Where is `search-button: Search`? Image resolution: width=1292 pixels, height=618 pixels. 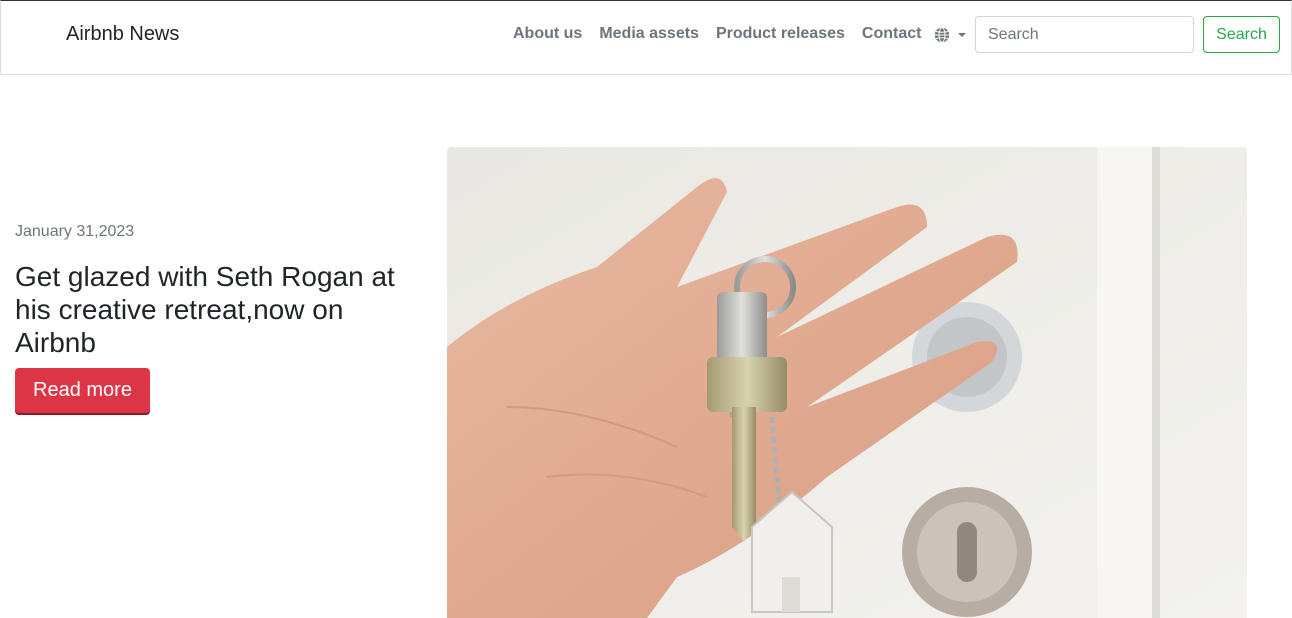
search-button: Search is located at coordinates (1241, 34).